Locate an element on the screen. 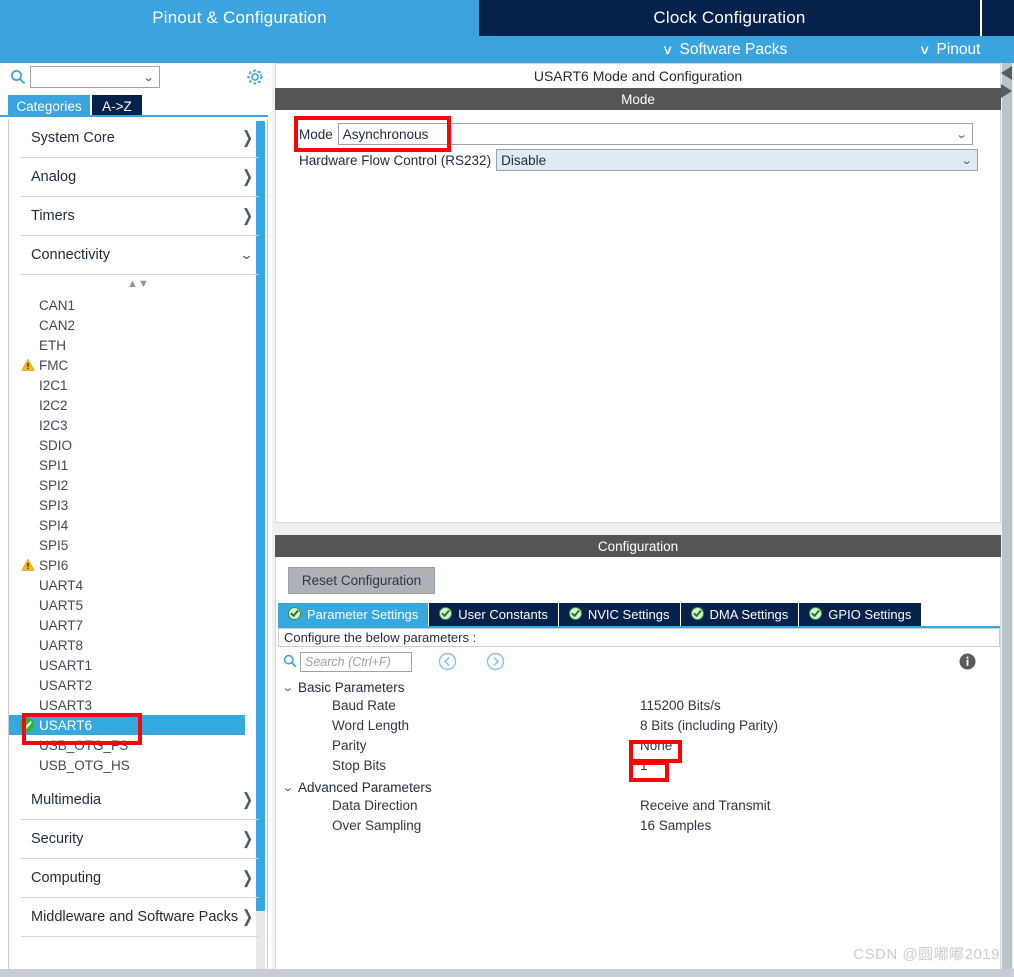 Image resolution: width=1014 pixels, height=977 pixels. sidebar-item-uart5: UART5 is located at coordinates (138, 605).